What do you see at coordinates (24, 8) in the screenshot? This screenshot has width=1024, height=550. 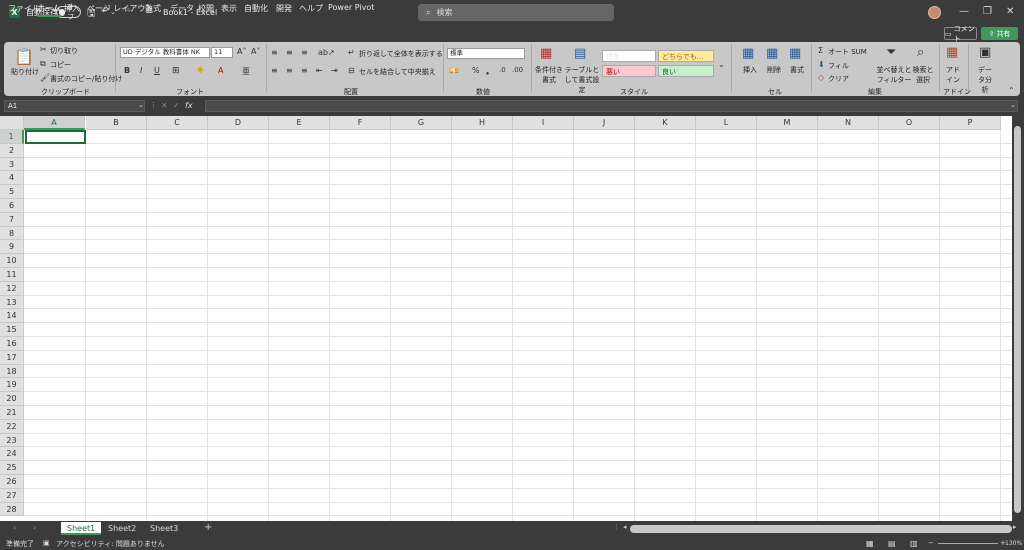 I see `tab-file: ファイル` at bounding box center [24, 8].